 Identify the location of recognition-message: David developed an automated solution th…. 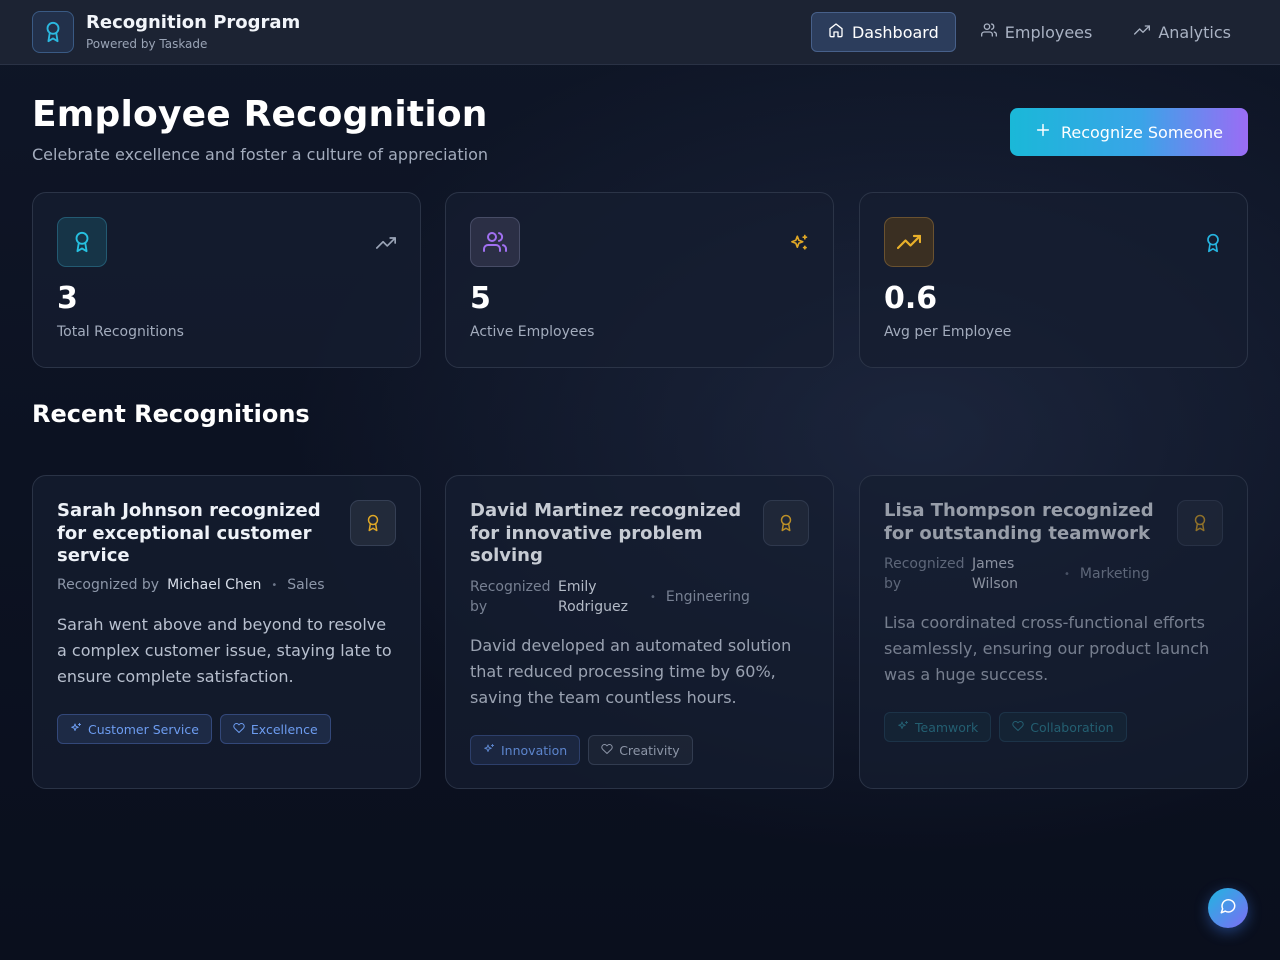
(631, 671).